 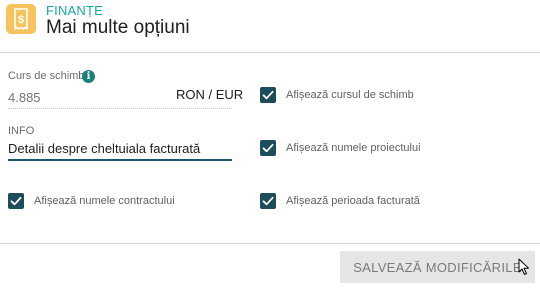 I want to click on option-label: Afișează numele proiectului, so click(x=353, y=148).